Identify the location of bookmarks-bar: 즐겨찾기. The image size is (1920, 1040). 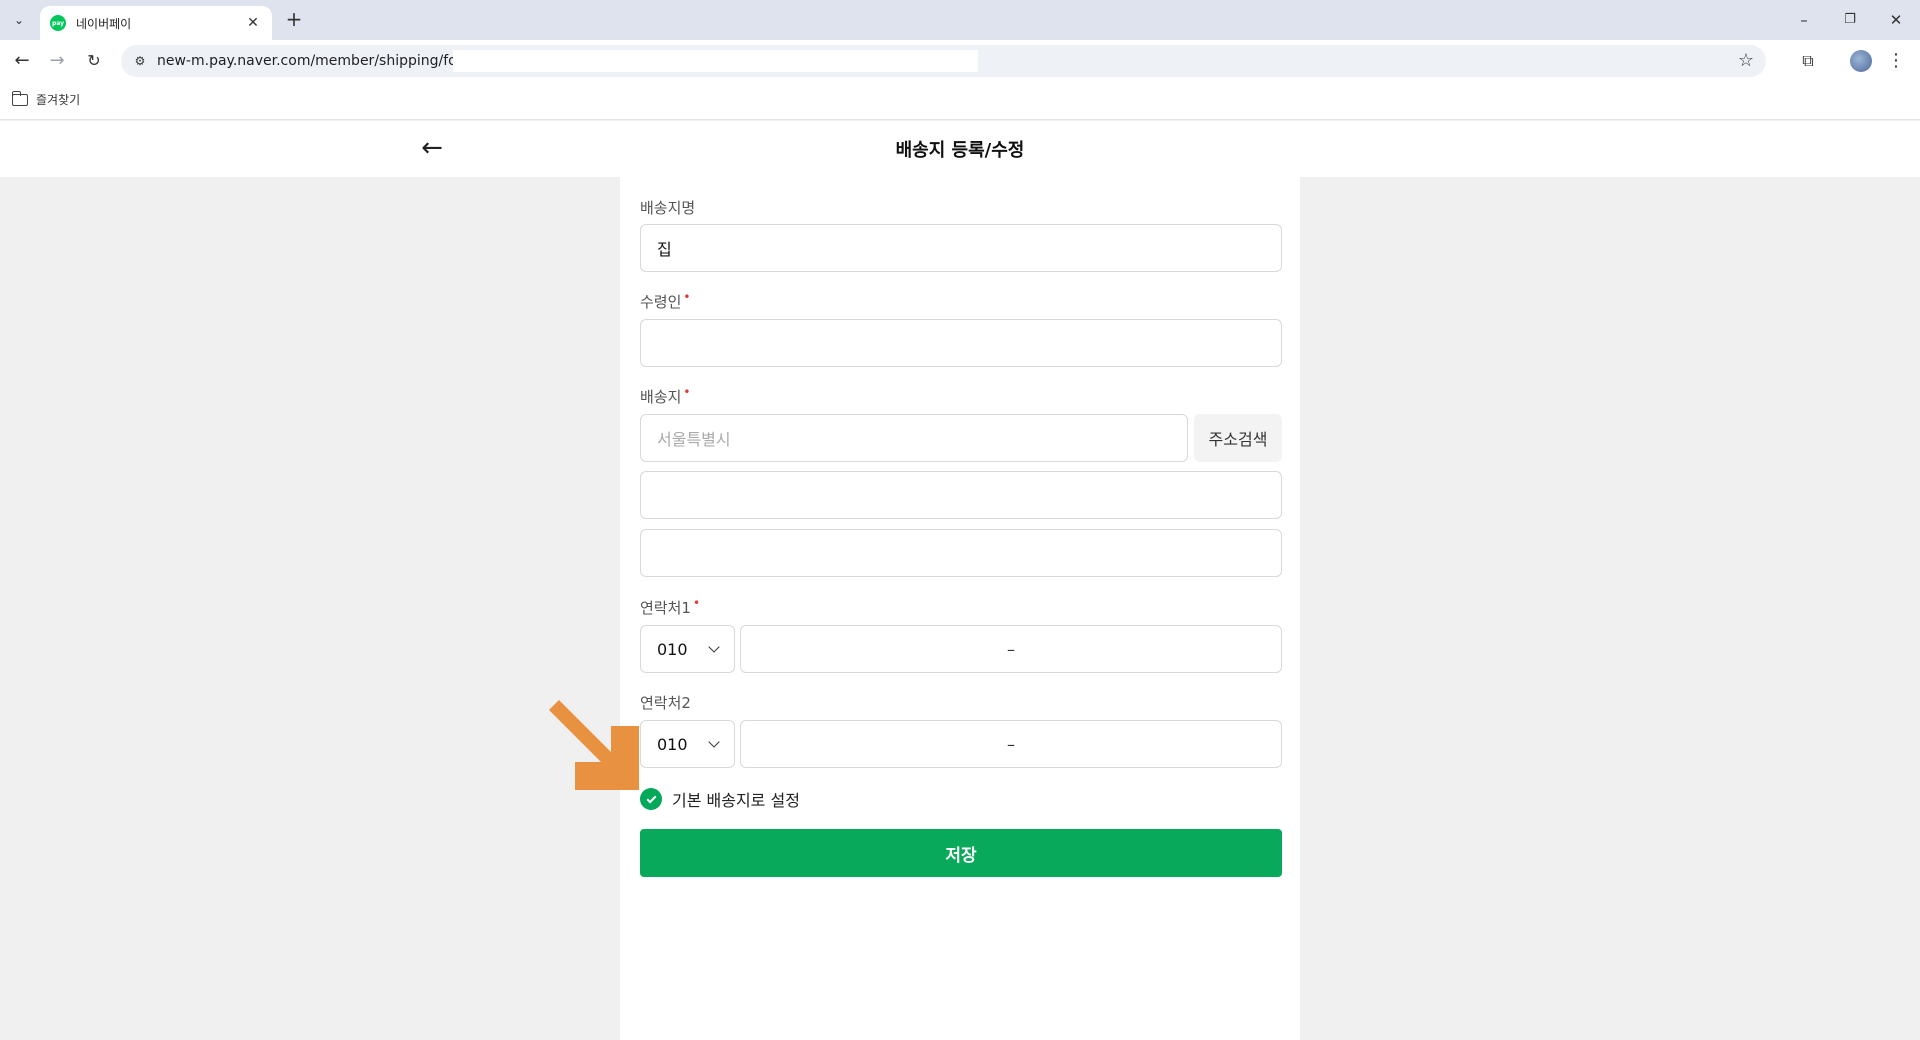
(960, 101).